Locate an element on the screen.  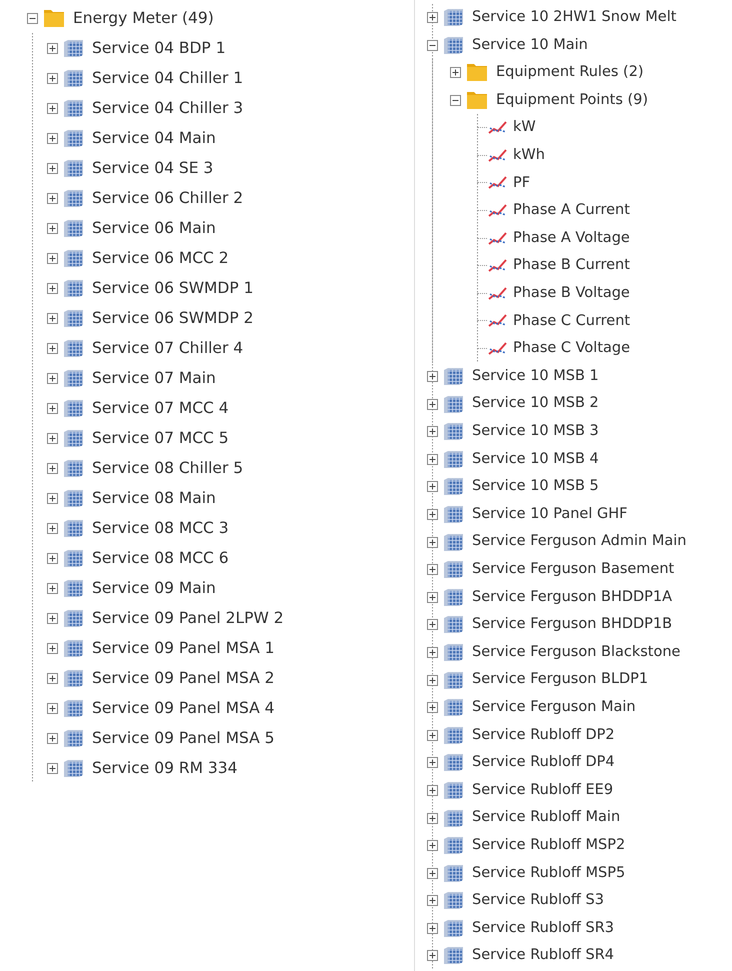
tree-item-label: Service Rubloff DP4 is located at coordinates (543, 763).